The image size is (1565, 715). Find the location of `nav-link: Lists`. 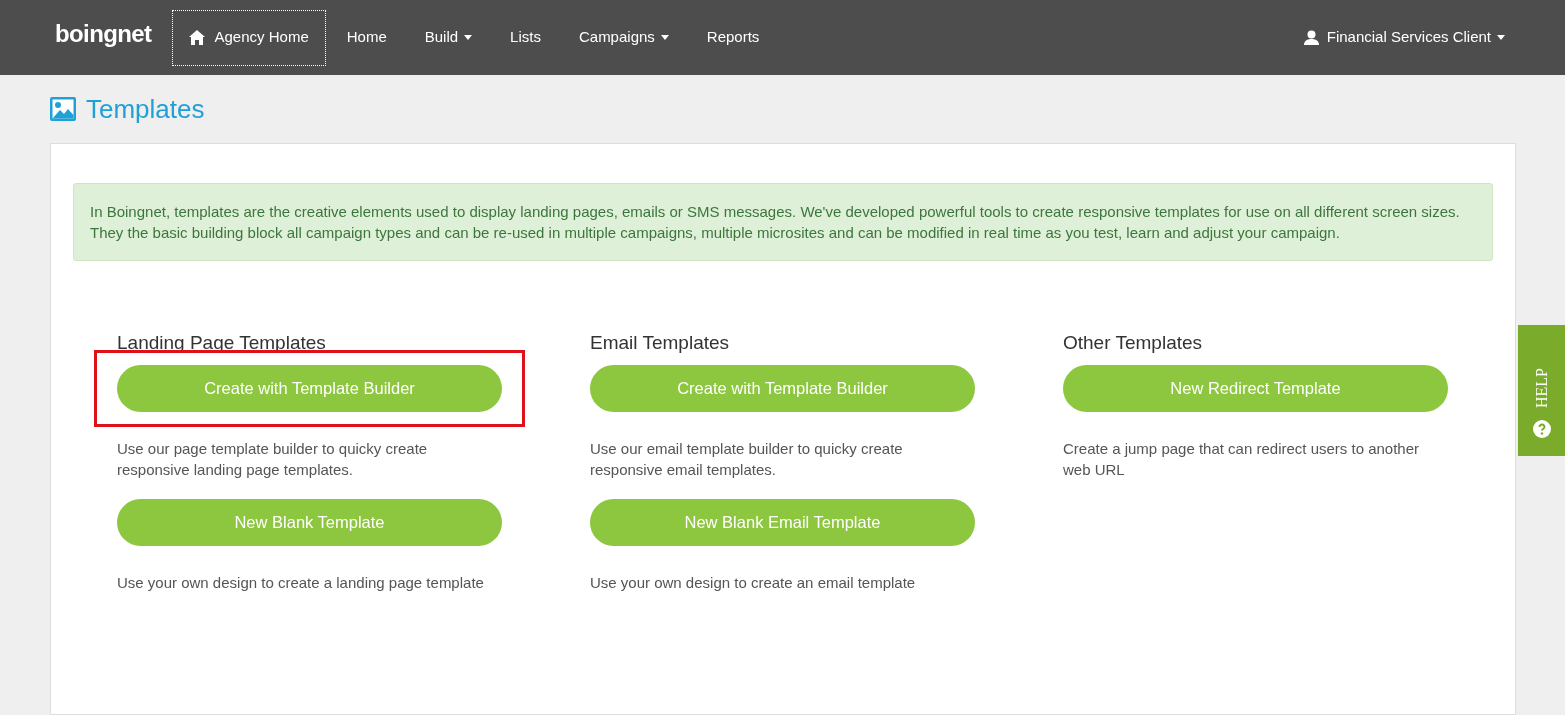

nav-link: Lists is located at coordinates (525, 37).